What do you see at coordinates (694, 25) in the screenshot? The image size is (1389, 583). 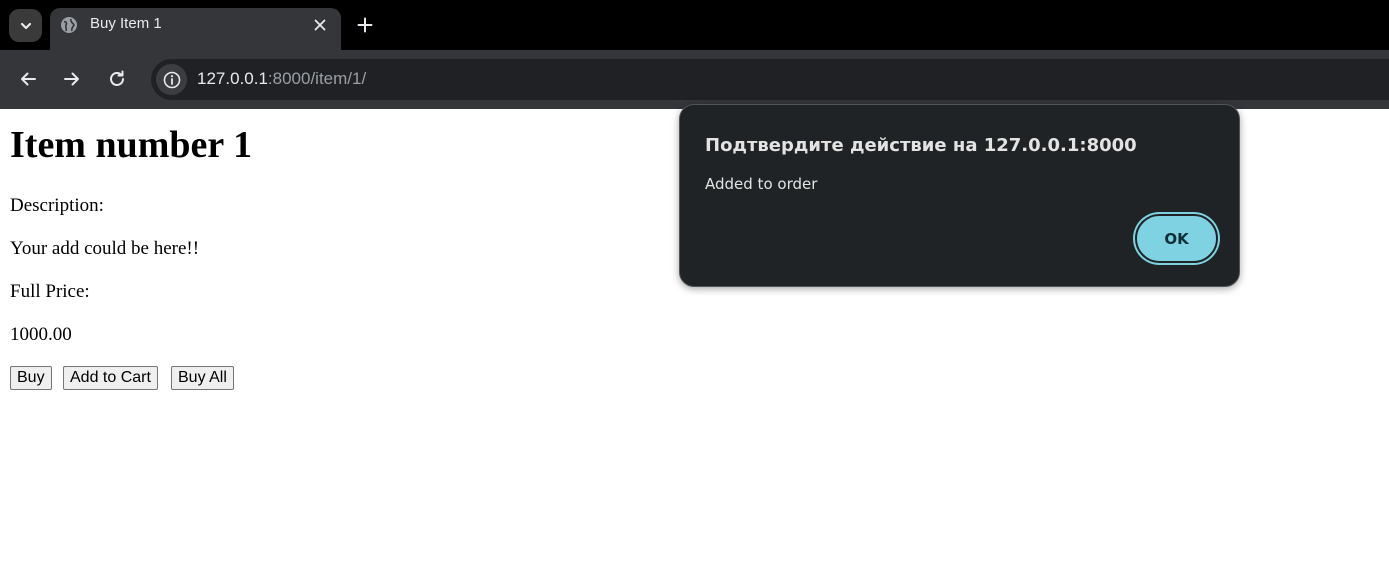 I see `tab-strip: Buy Item 1` at bounding box center [694, 25].